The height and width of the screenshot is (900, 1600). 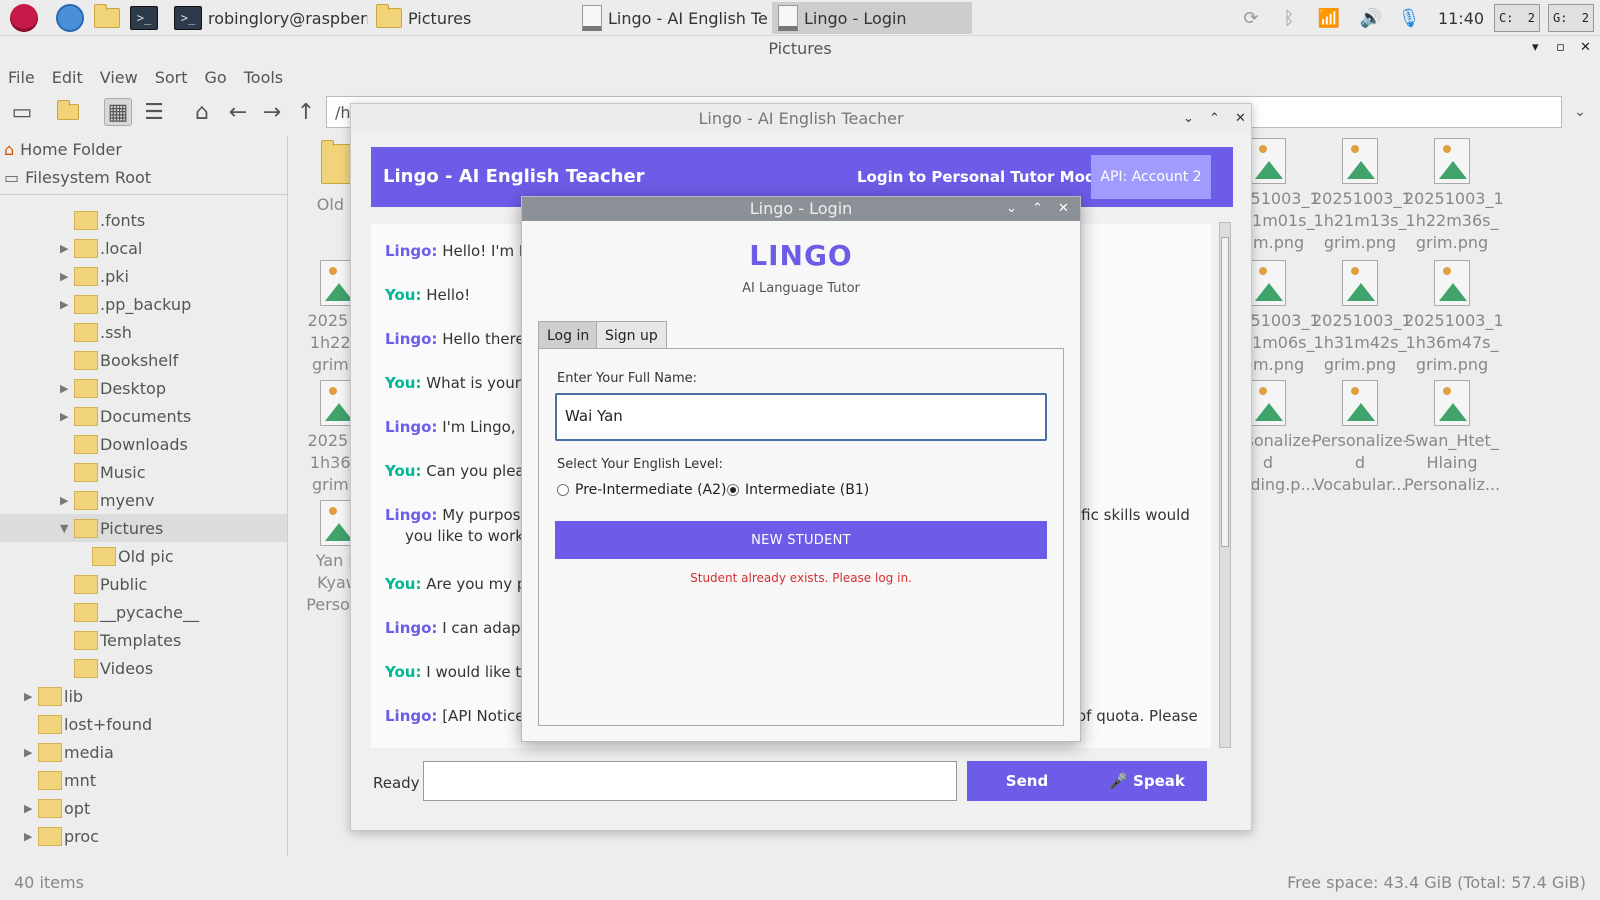 I want to click on tree-item: Templates, so click(x=143, y=640).